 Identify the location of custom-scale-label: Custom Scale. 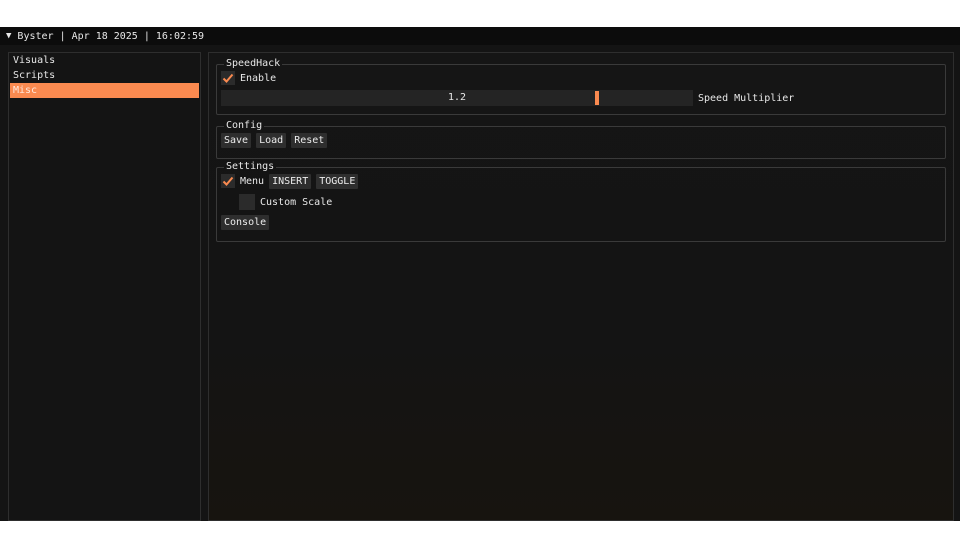
(296, 202).